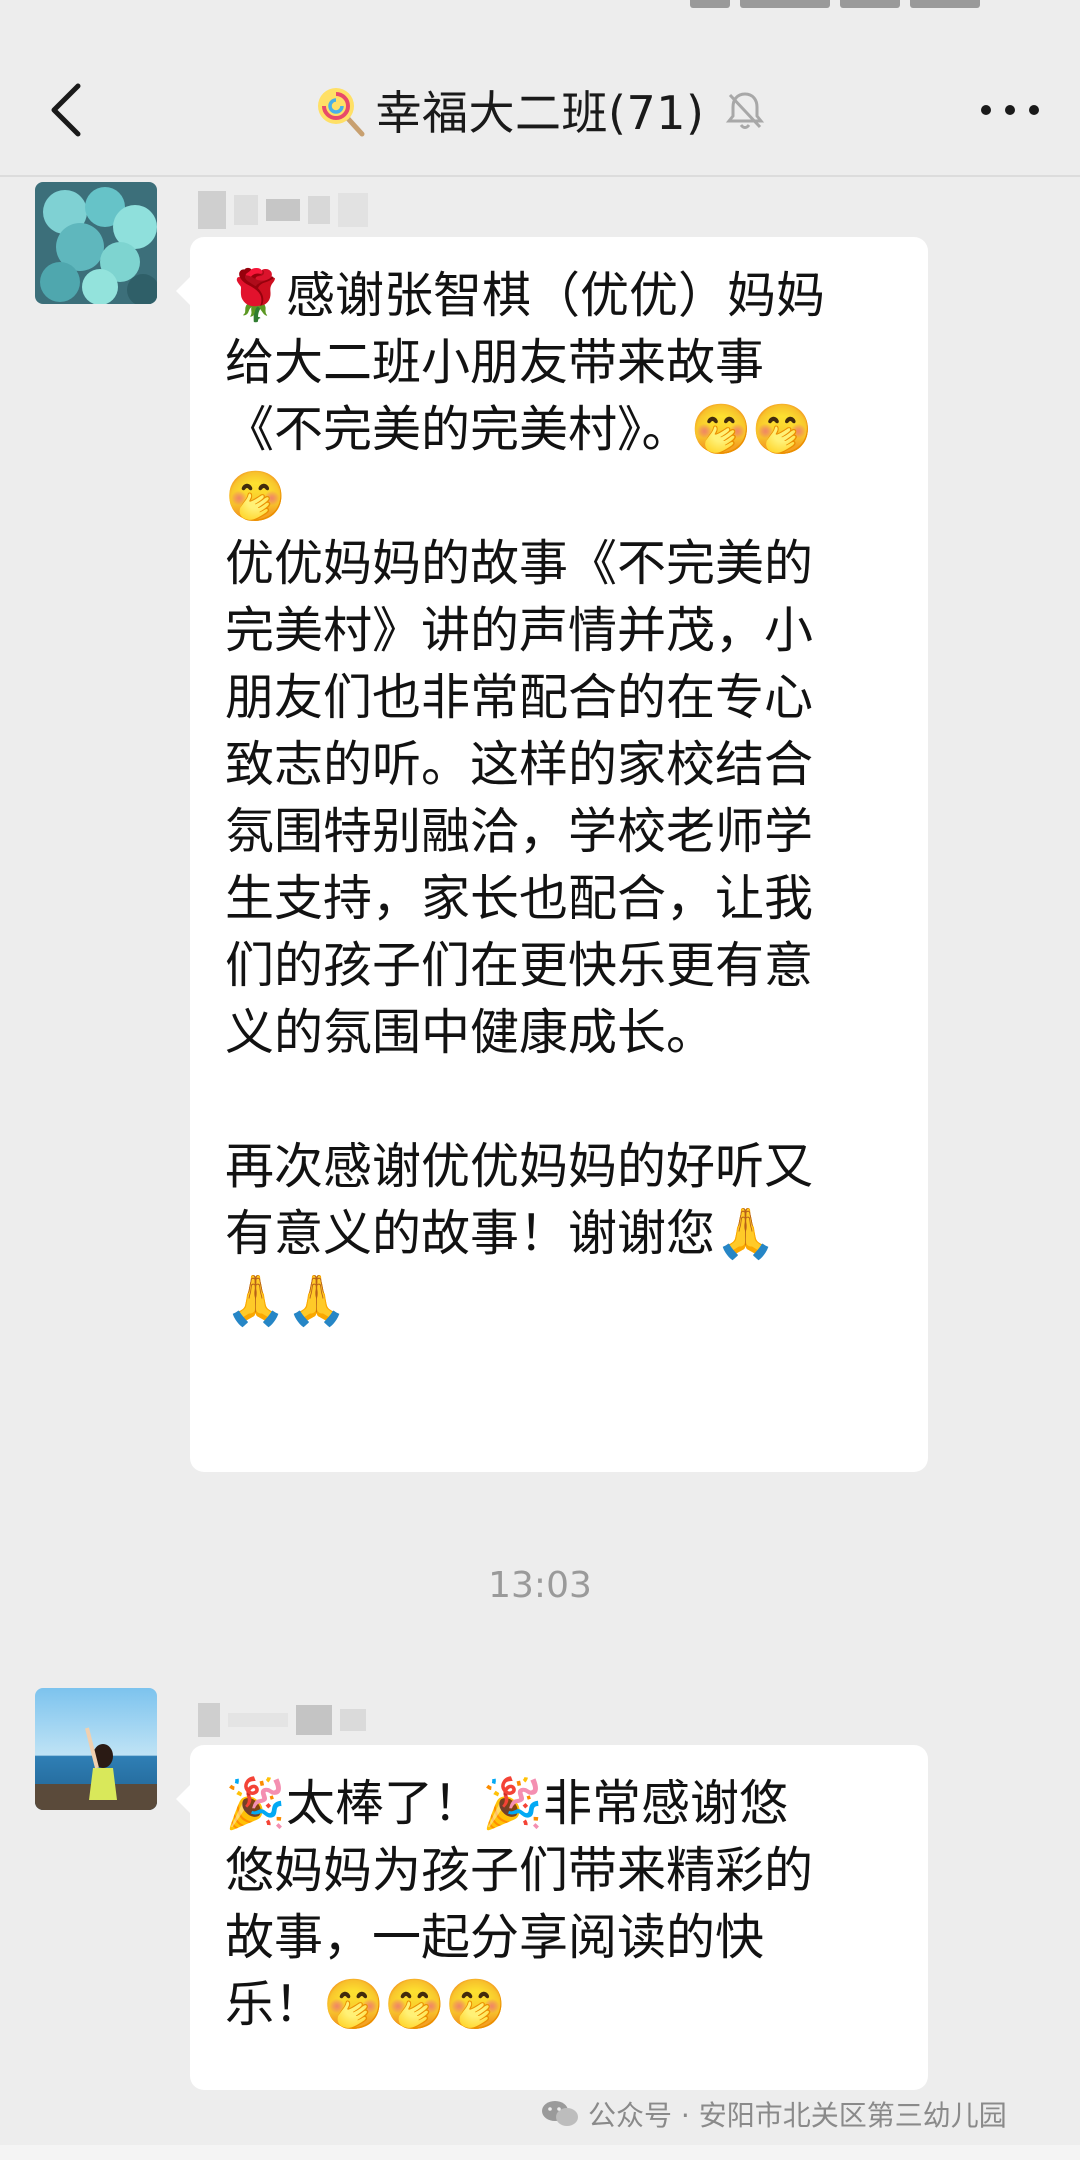  I want to click on watermark: 公众号 · 安阳市北关区第三幼儿园, so click(800, 2114).